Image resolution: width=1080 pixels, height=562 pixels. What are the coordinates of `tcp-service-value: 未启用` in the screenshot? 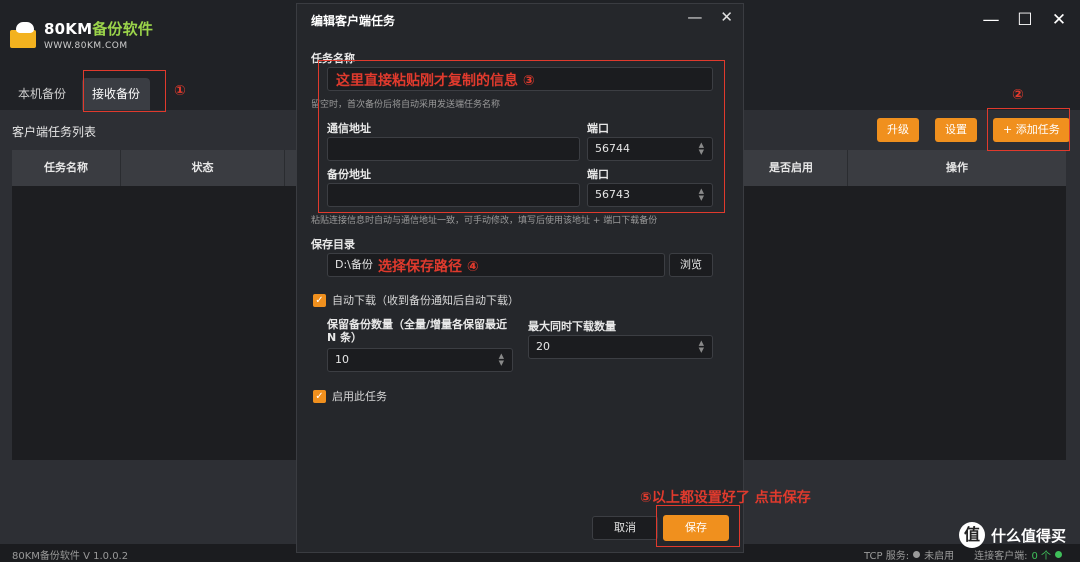 It's located at (939, 556).